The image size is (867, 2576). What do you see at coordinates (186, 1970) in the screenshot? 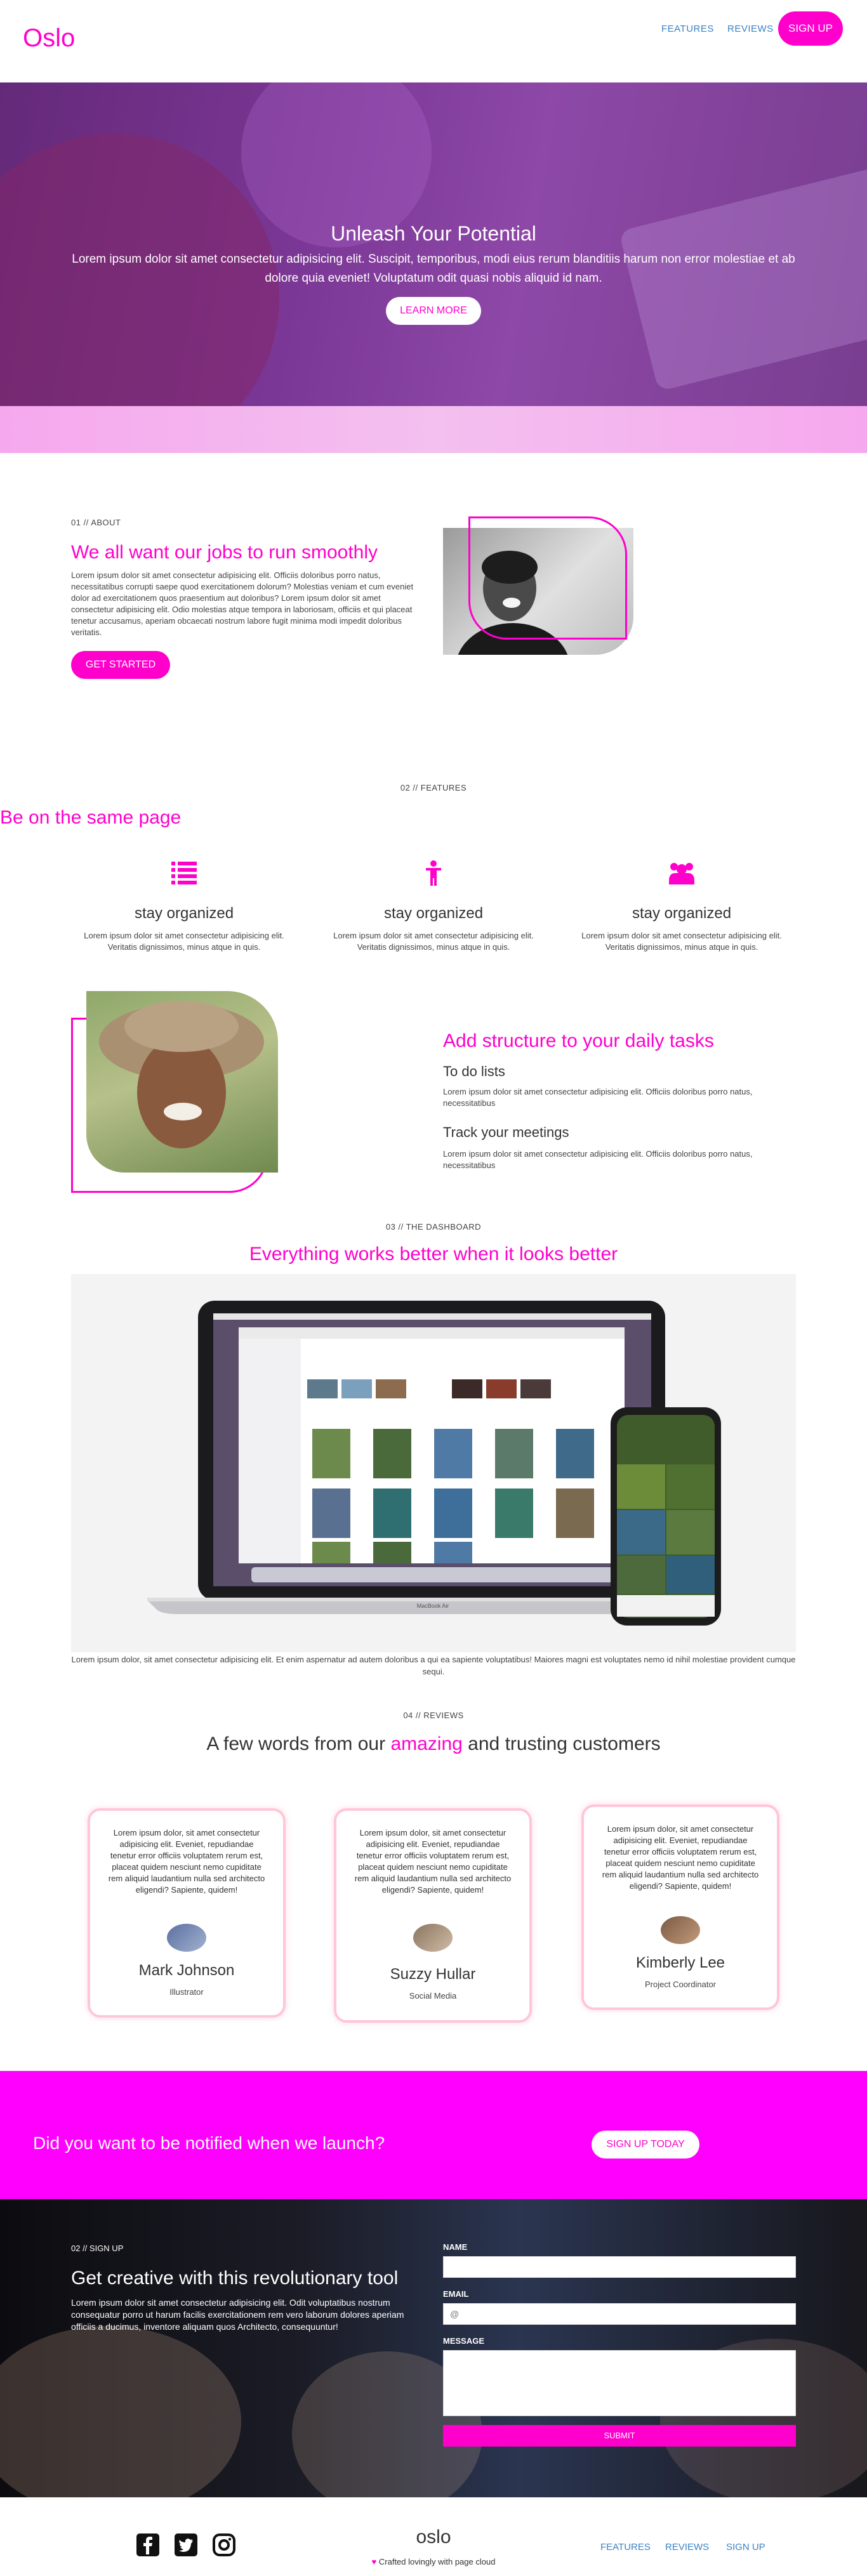
I see `reviewer-name: Mark Johnson` at bounding box center [186, 1970].